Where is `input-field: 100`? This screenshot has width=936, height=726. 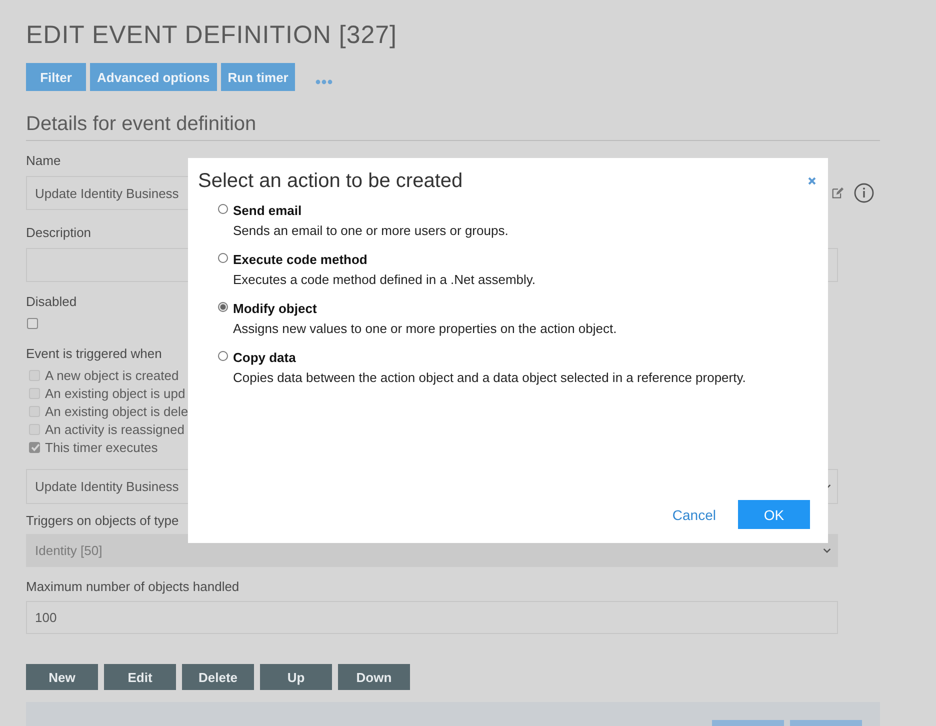 input-field: 100 is located at coordinates (432, 617).